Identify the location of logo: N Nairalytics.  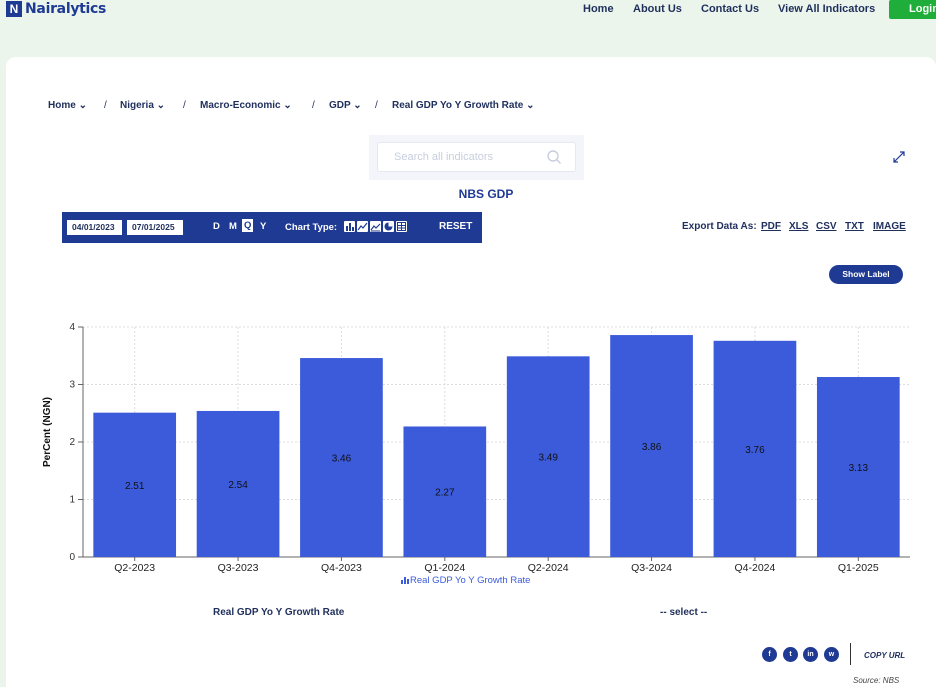
(56, 9).